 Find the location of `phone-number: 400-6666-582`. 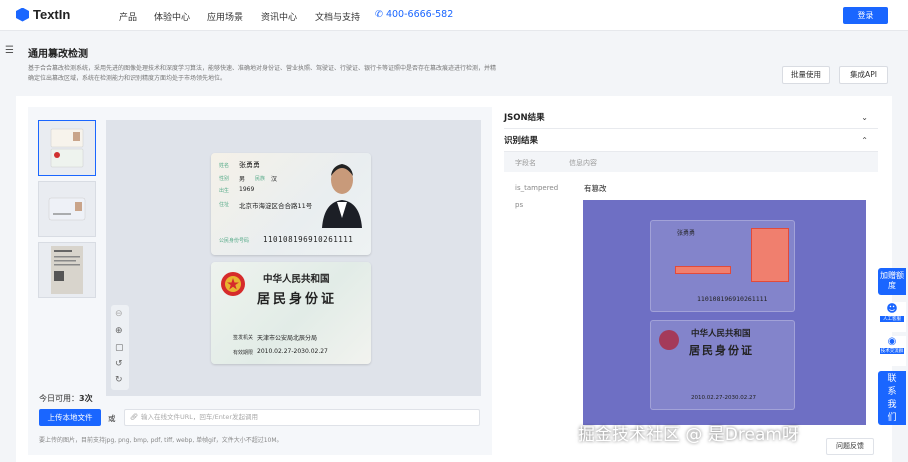

phone-number: 400-6666-582 is located at coordinates (419, 14).